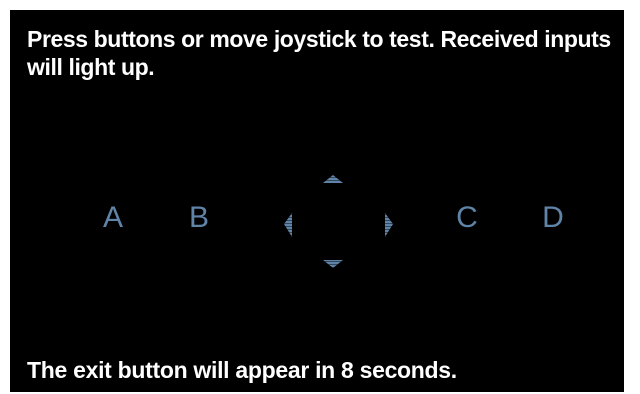 The height and width of the screenshot is (394, 640). Describe the element at coordinates (198, 217) in the screenshot. I see `button-b-indicator: B` at that location.